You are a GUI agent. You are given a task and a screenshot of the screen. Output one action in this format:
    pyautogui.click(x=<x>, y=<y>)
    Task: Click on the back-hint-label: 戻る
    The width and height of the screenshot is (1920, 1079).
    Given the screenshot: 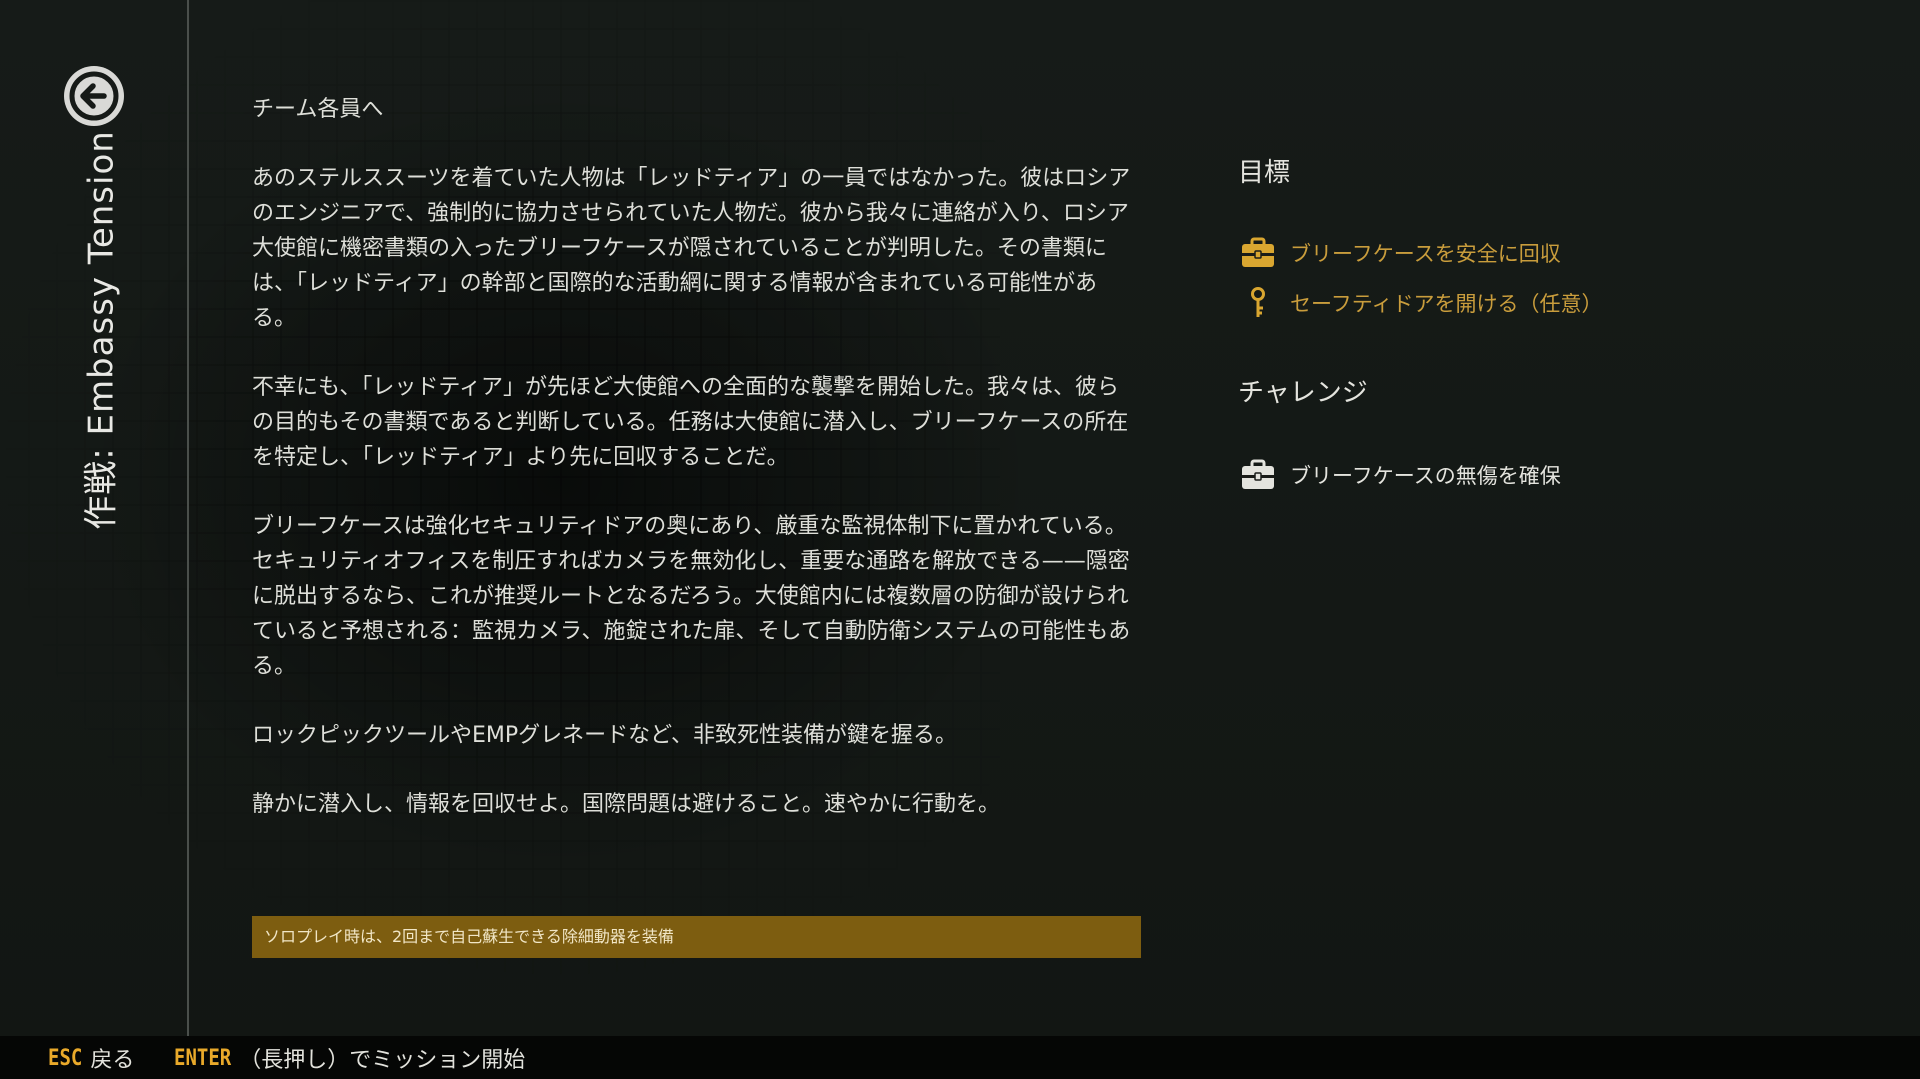 What is the action you would take?
    pyautogui.click(x=112, y=1060)
    